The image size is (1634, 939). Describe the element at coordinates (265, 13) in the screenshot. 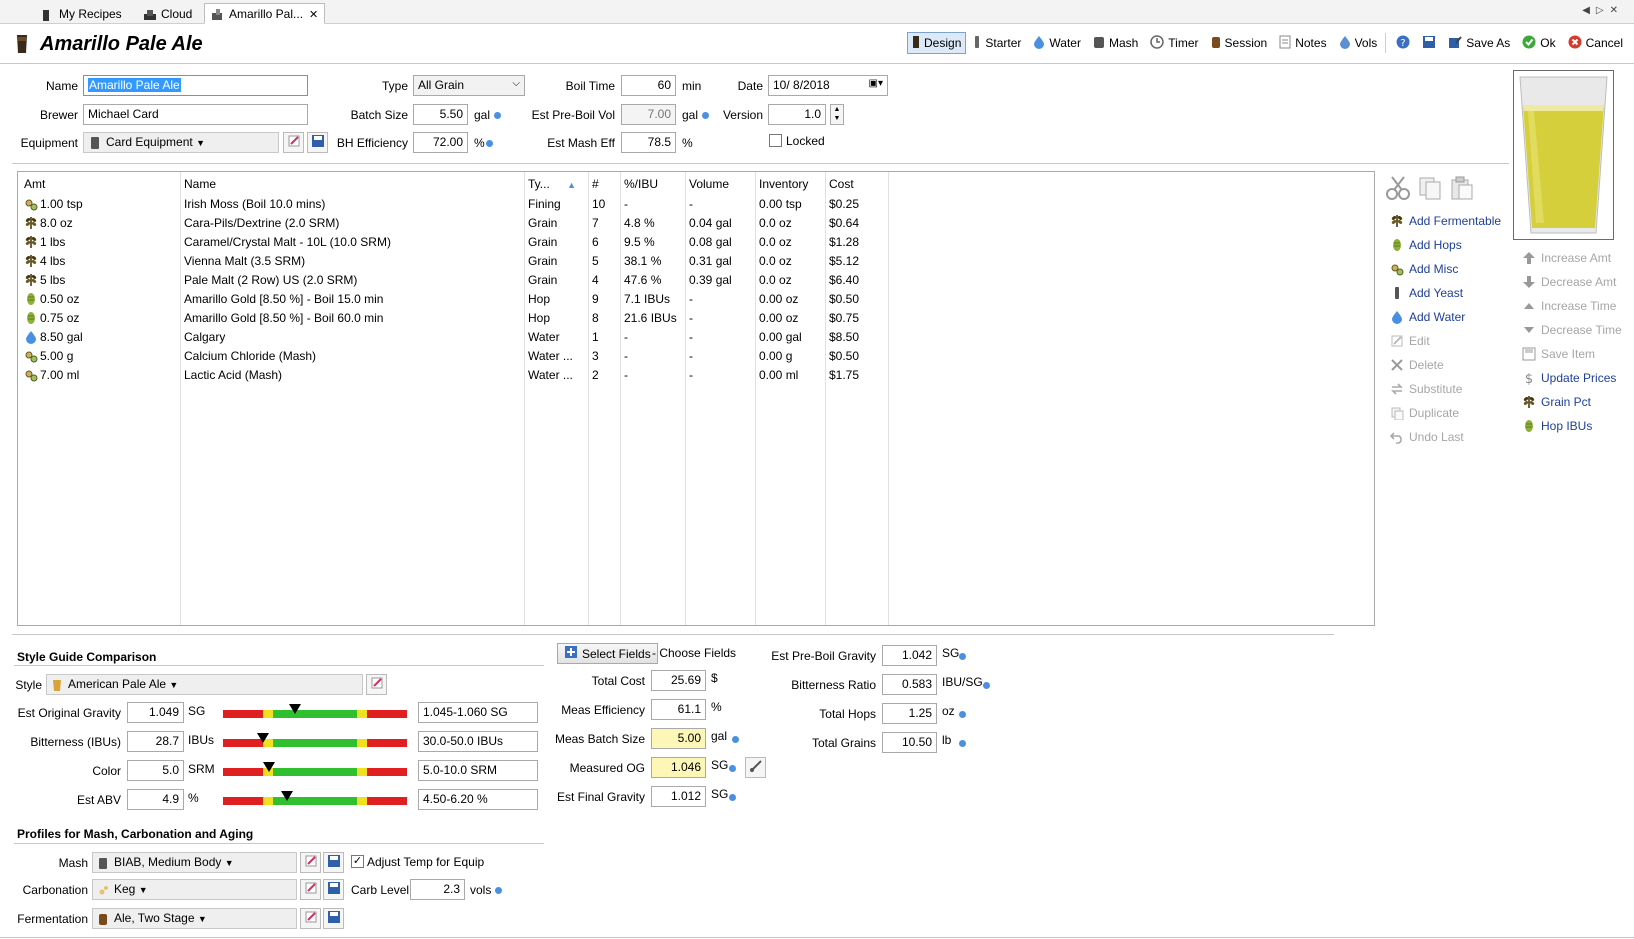

I see `tab-amarillo-pale-ale: Amarillo Pal... ✕` at that location.